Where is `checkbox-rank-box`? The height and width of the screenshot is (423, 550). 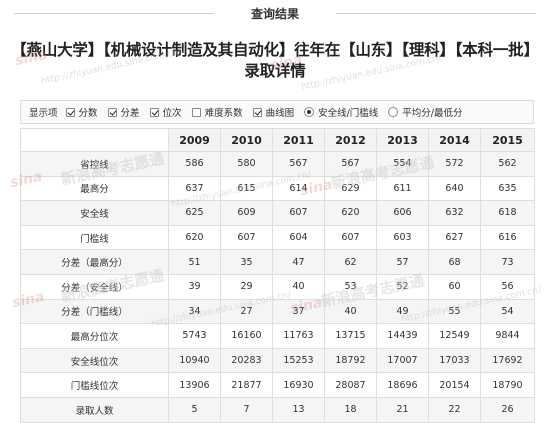 checkbox-rank-box is located at coordinates (154, 112).